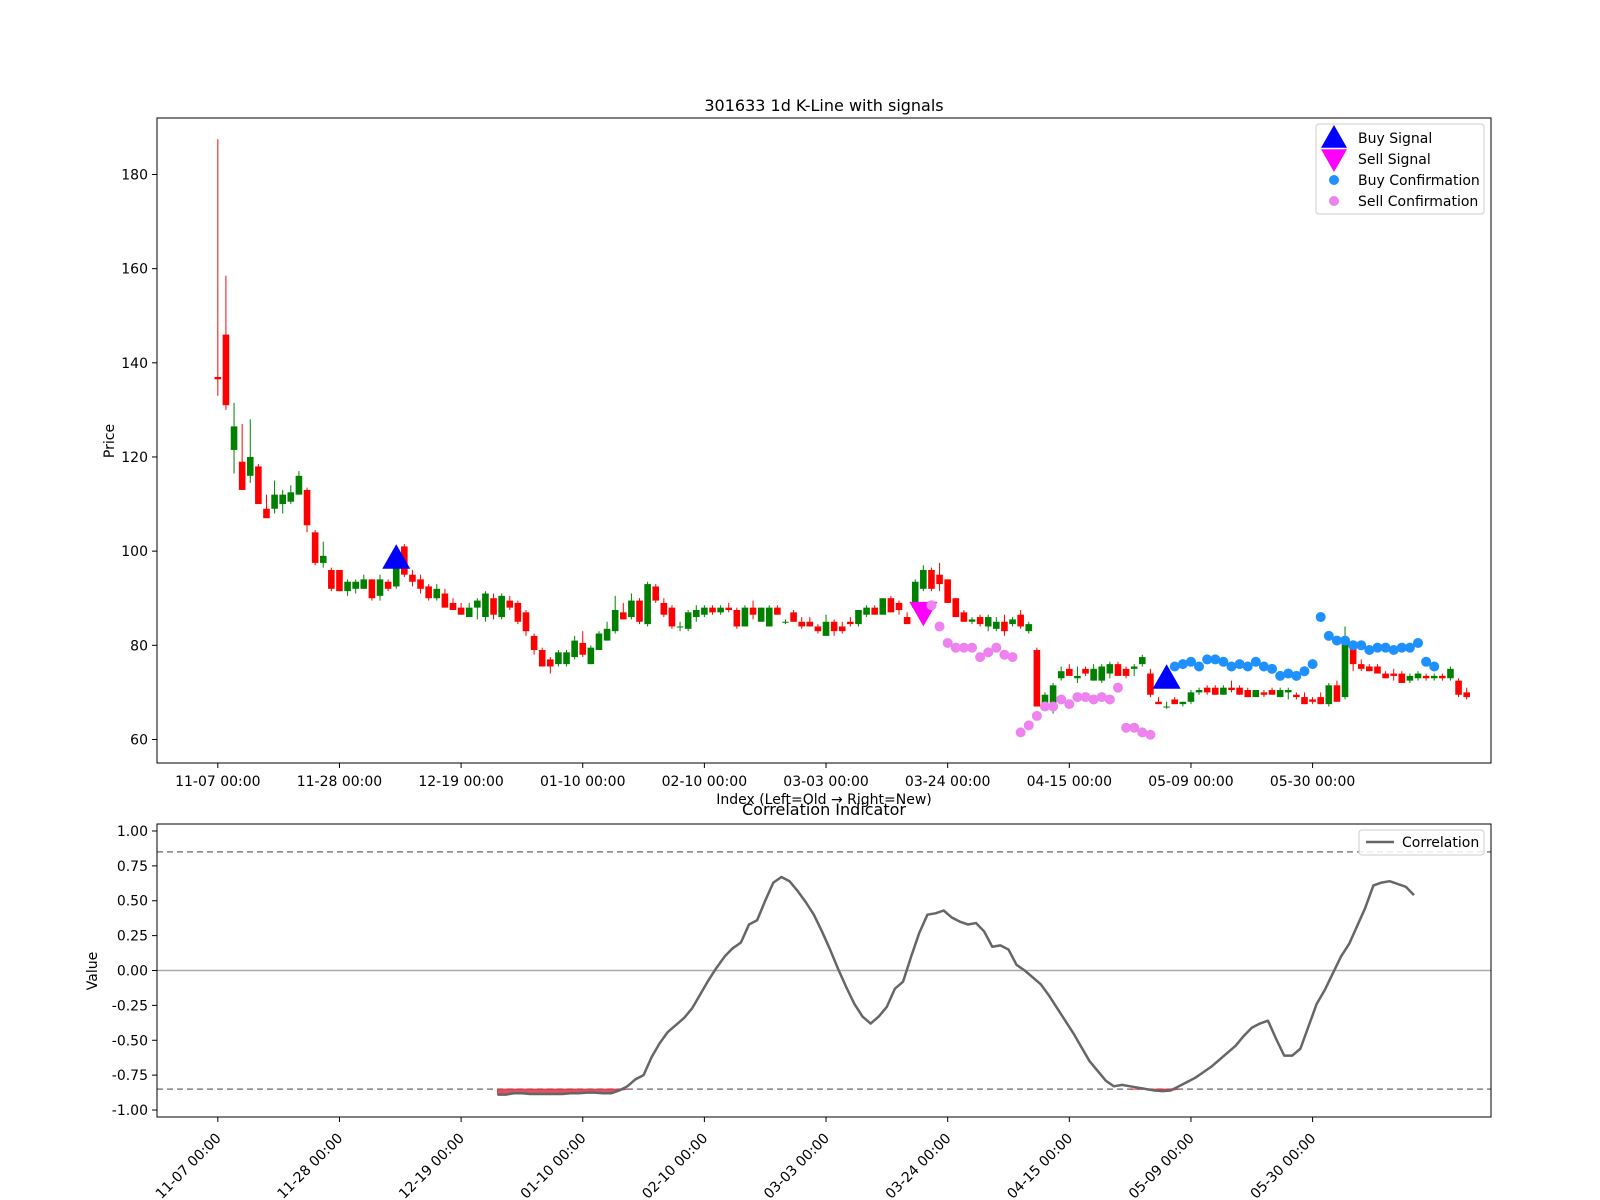 The width and height of the screenshot is (1600, 1200). Describe the element at coordinates (130, 1076) in the screenshot. I see `y-tick-label: -0.75` at that location.